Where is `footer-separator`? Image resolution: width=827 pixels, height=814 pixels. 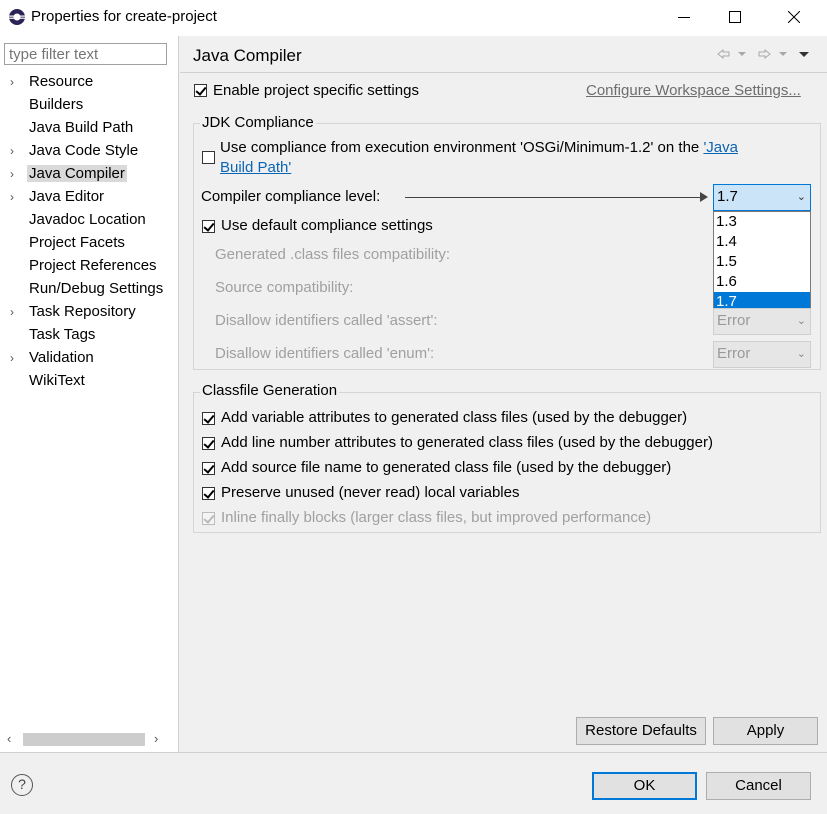
footer-separator is located at coordinates (413, 752).